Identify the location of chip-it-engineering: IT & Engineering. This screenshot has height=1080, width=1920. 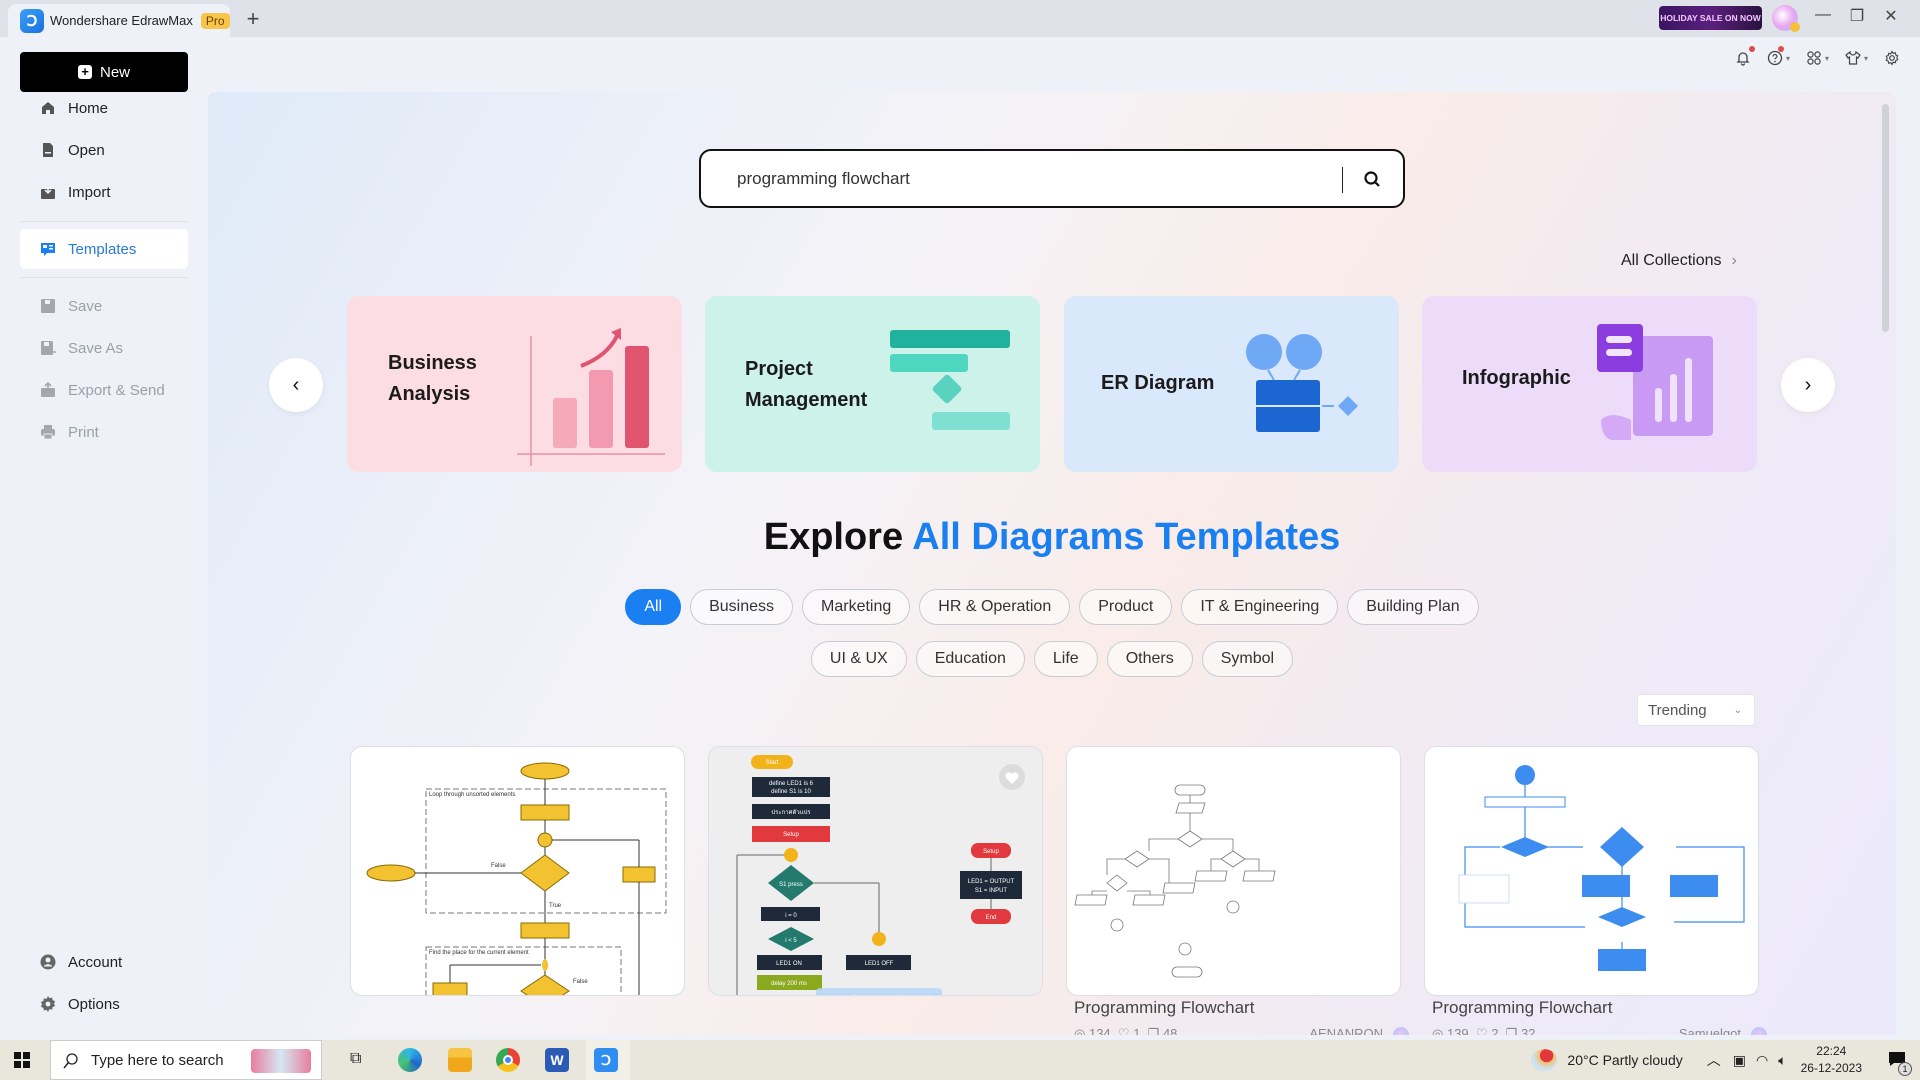
(1260, 607).